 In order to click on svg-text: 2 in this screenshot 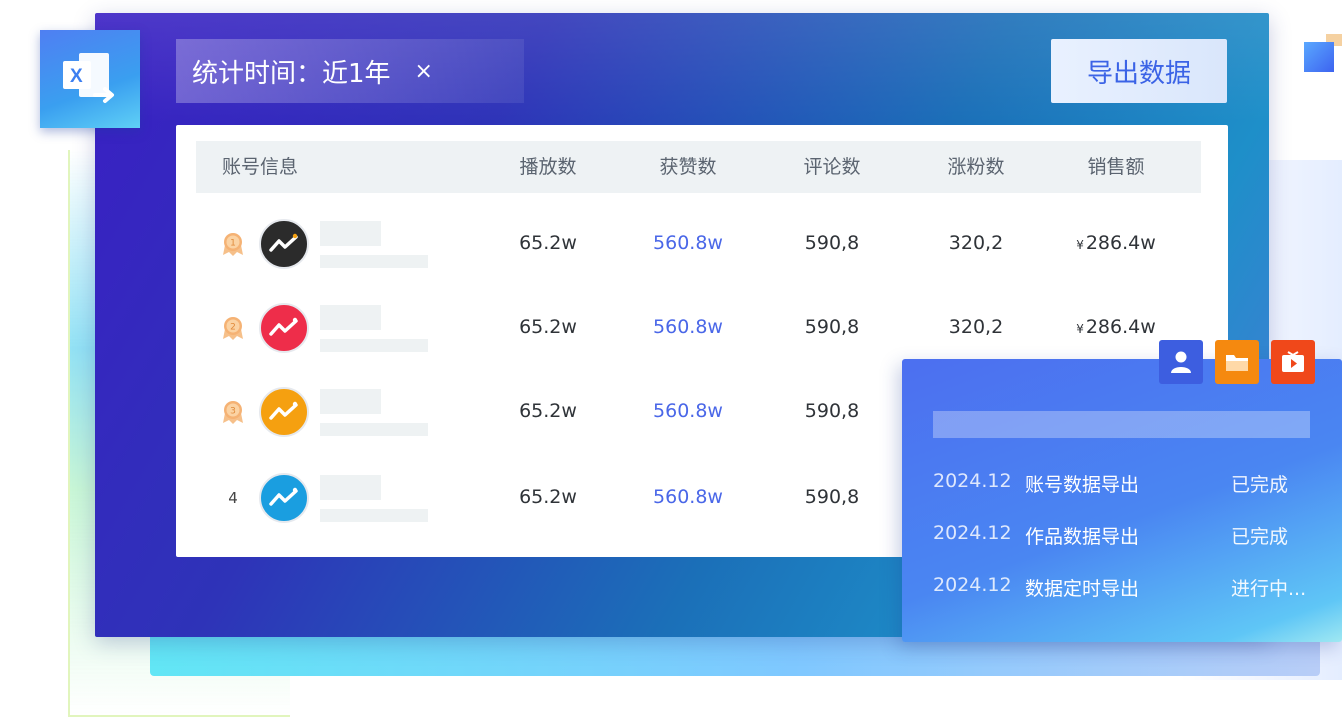, I will do `click(233, 328)`.